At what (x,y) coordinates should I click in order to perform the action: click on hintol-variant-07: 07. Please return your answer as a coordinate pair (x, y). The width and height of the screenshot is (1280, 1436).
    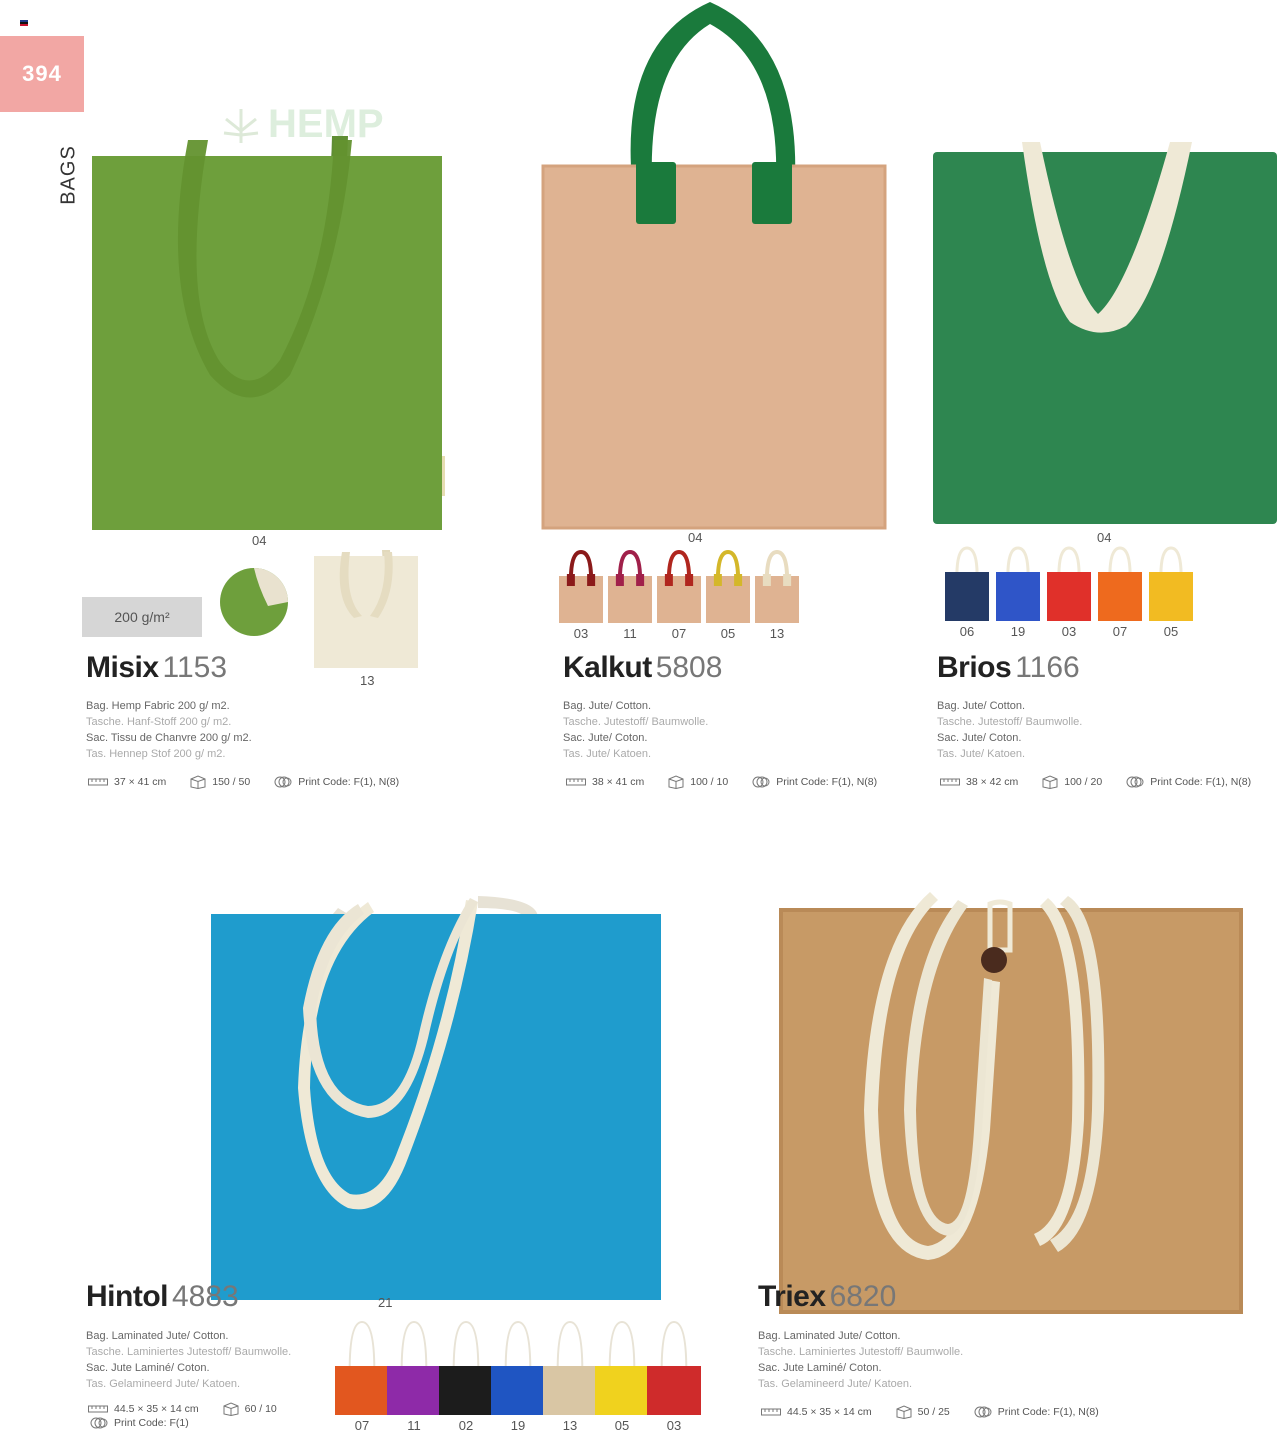
    Looking at the image, I should click on (362, 1378).